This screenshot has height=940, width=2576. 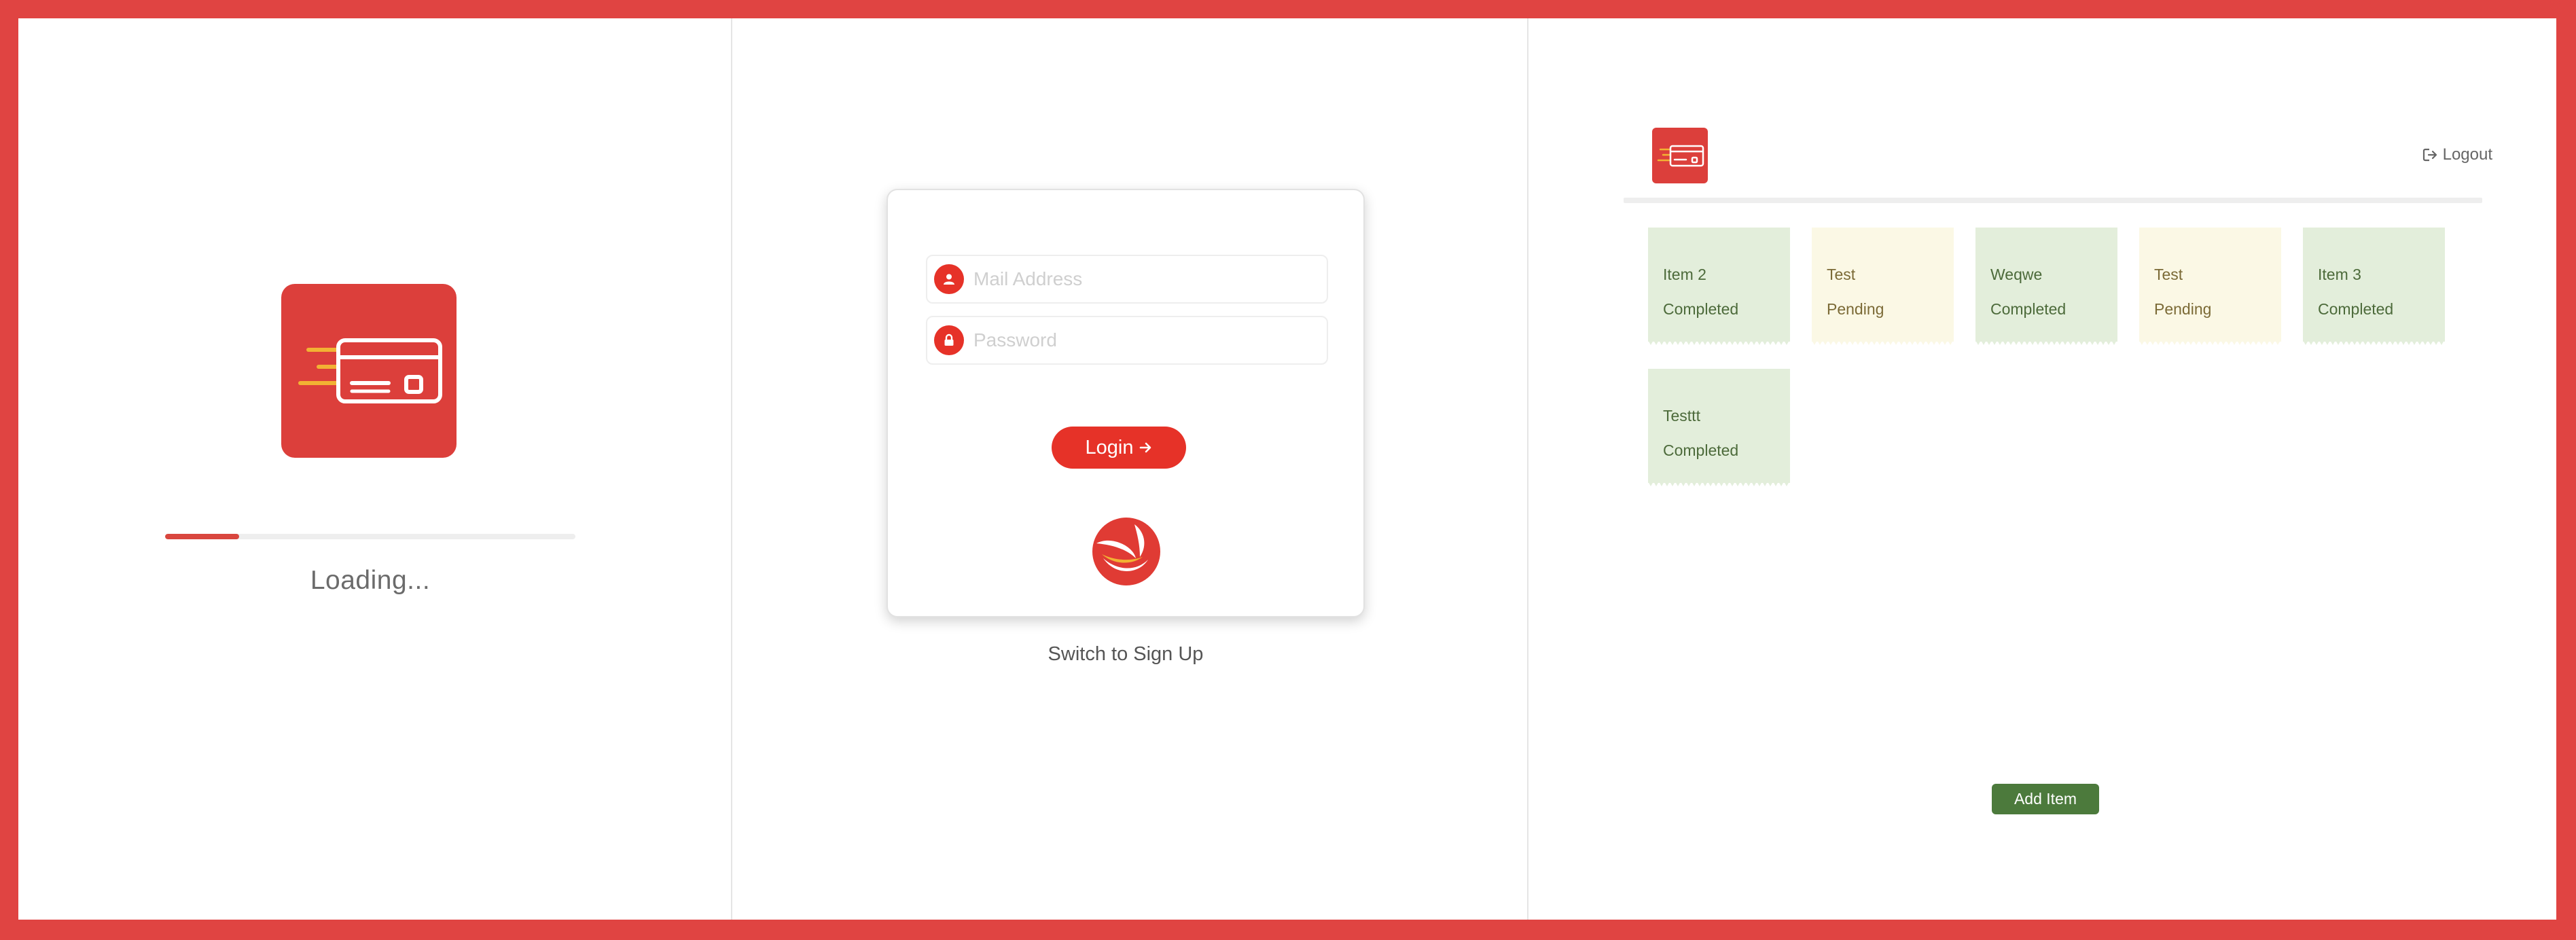 What do you see at coordinates (1126, 654) in the screenshot?
I see `switch-to-signup-link: Switch to Sign Up` at bounding box center [1126, 654].